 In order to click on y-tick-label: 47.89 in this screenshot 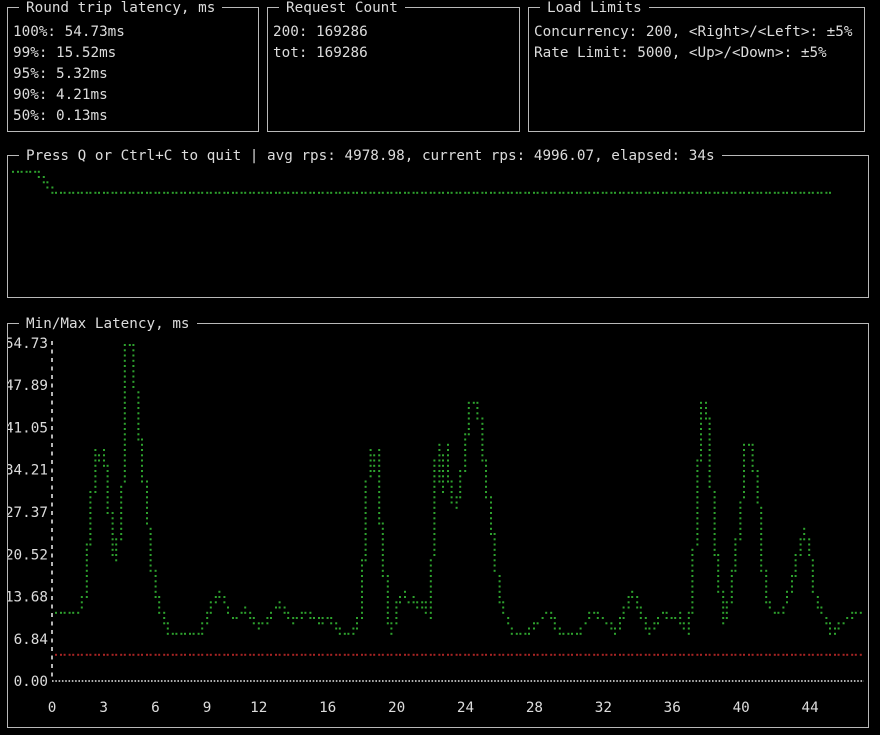, I will do `click(28, 386)`.